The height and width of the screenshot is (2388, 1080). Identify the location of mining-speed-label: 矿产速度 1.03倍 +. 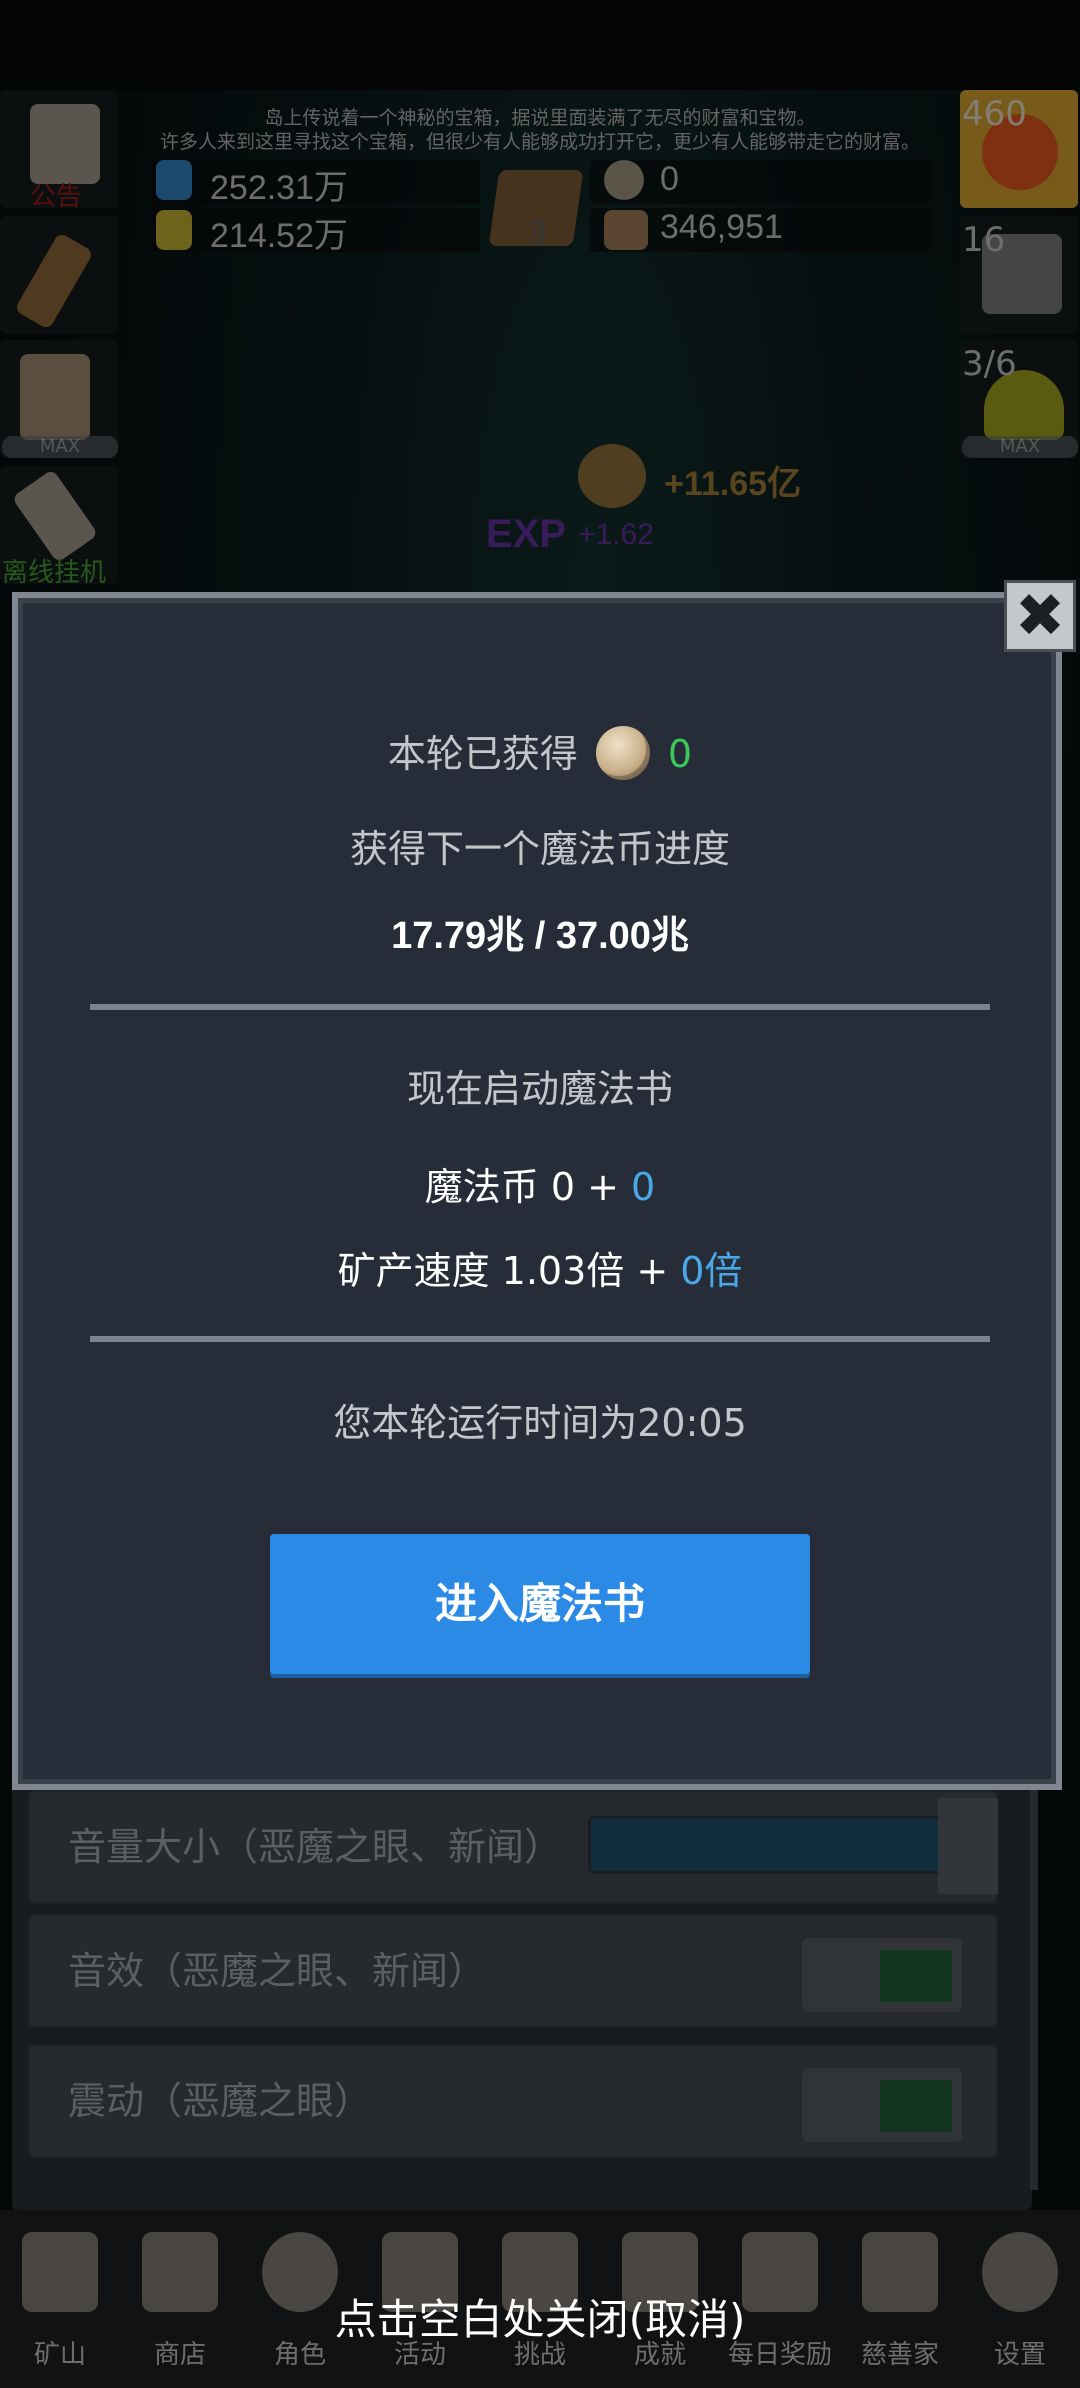
(509, 1271).